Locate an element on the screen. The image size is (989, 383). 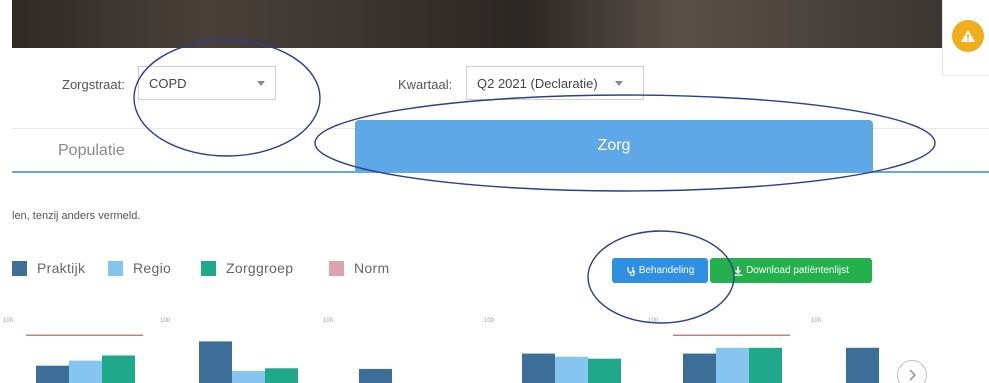
download-icon is located at coordinates (738, 271).